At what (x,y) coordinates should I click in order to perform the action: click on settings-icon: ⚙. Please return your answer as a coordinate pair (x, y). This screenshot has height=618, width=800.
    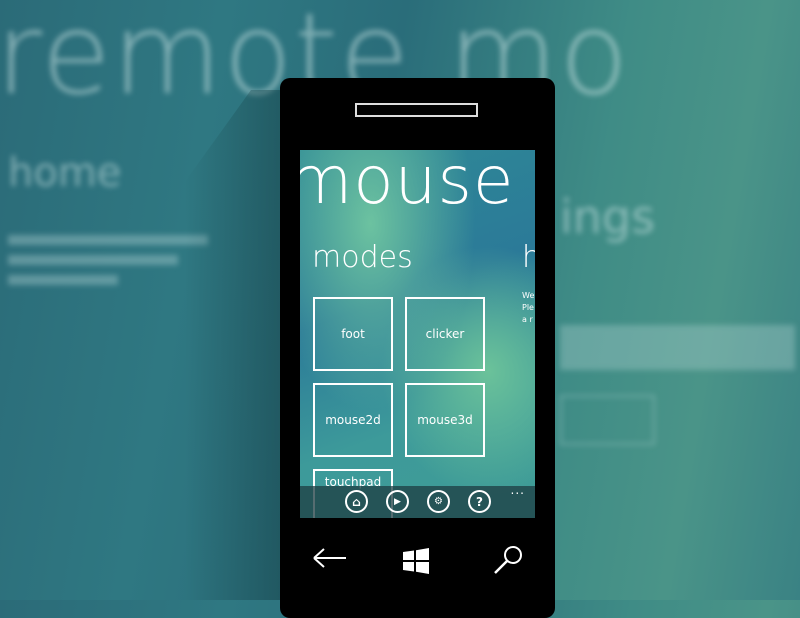
    Looking at the image, I should click on (438, 501).